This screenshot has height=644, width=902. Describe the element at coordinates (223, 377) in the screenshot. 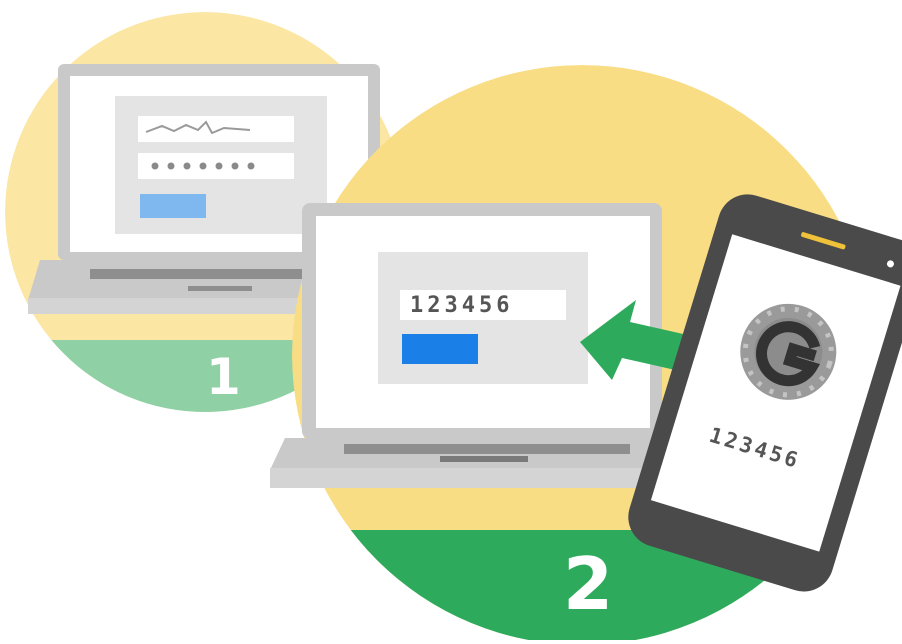

I see `step1-number: 1` at that location.